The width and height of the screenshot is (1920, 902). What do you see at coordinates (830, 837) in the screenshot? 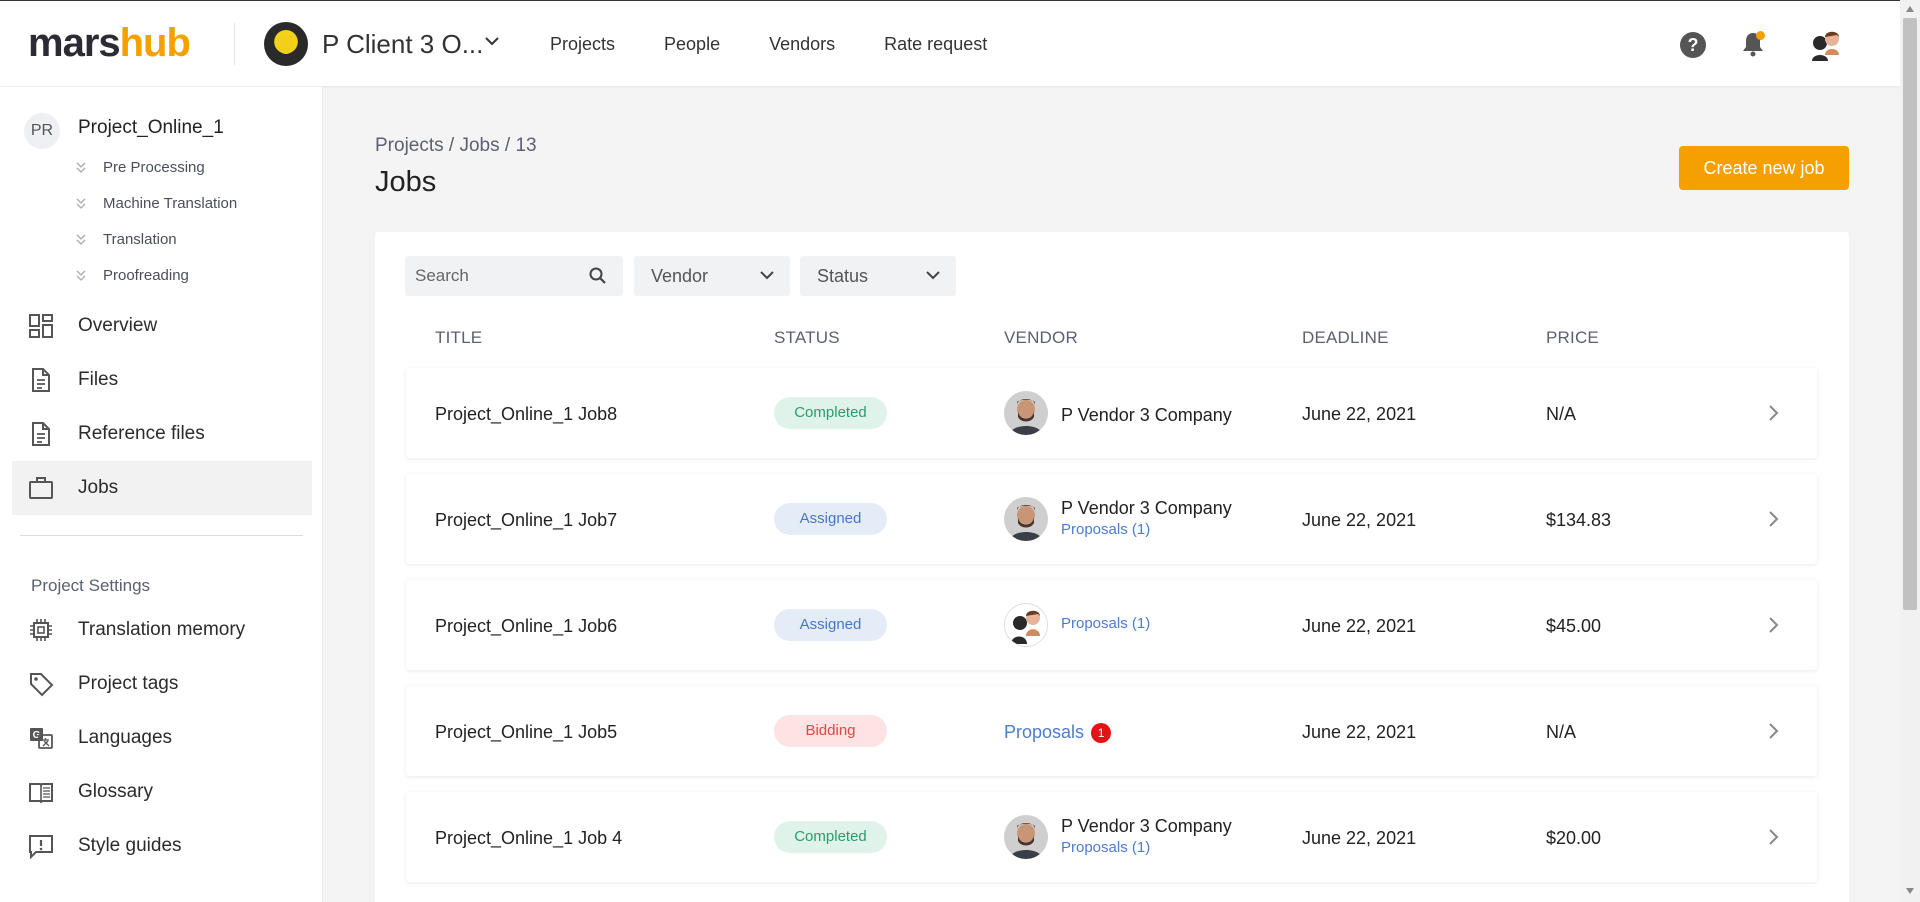
I see `status-badge: Completed` at bounding box center [830, 837].